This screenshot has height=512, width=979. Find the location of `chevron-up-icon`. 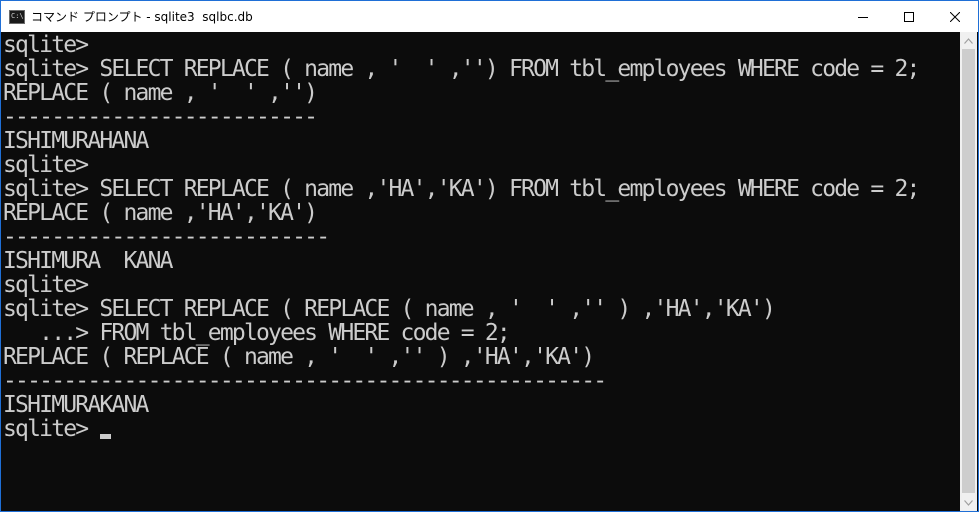

chevron-up-icon is located at coordinates (968, 40).